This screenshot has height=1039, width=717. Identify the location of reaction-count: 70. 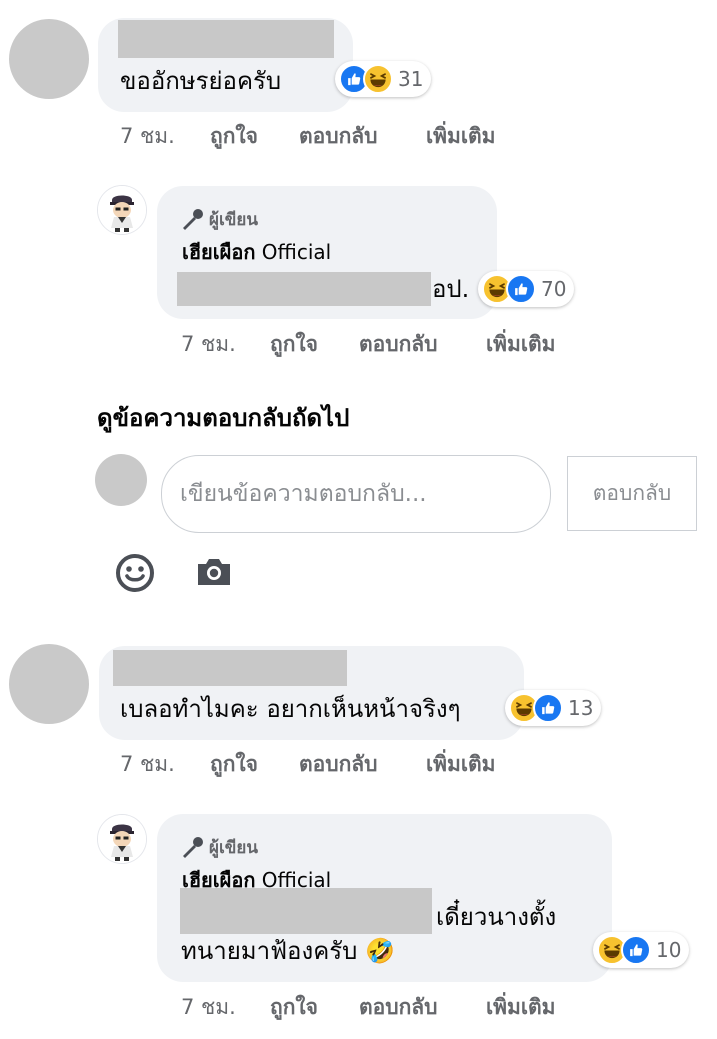
(554, 289).